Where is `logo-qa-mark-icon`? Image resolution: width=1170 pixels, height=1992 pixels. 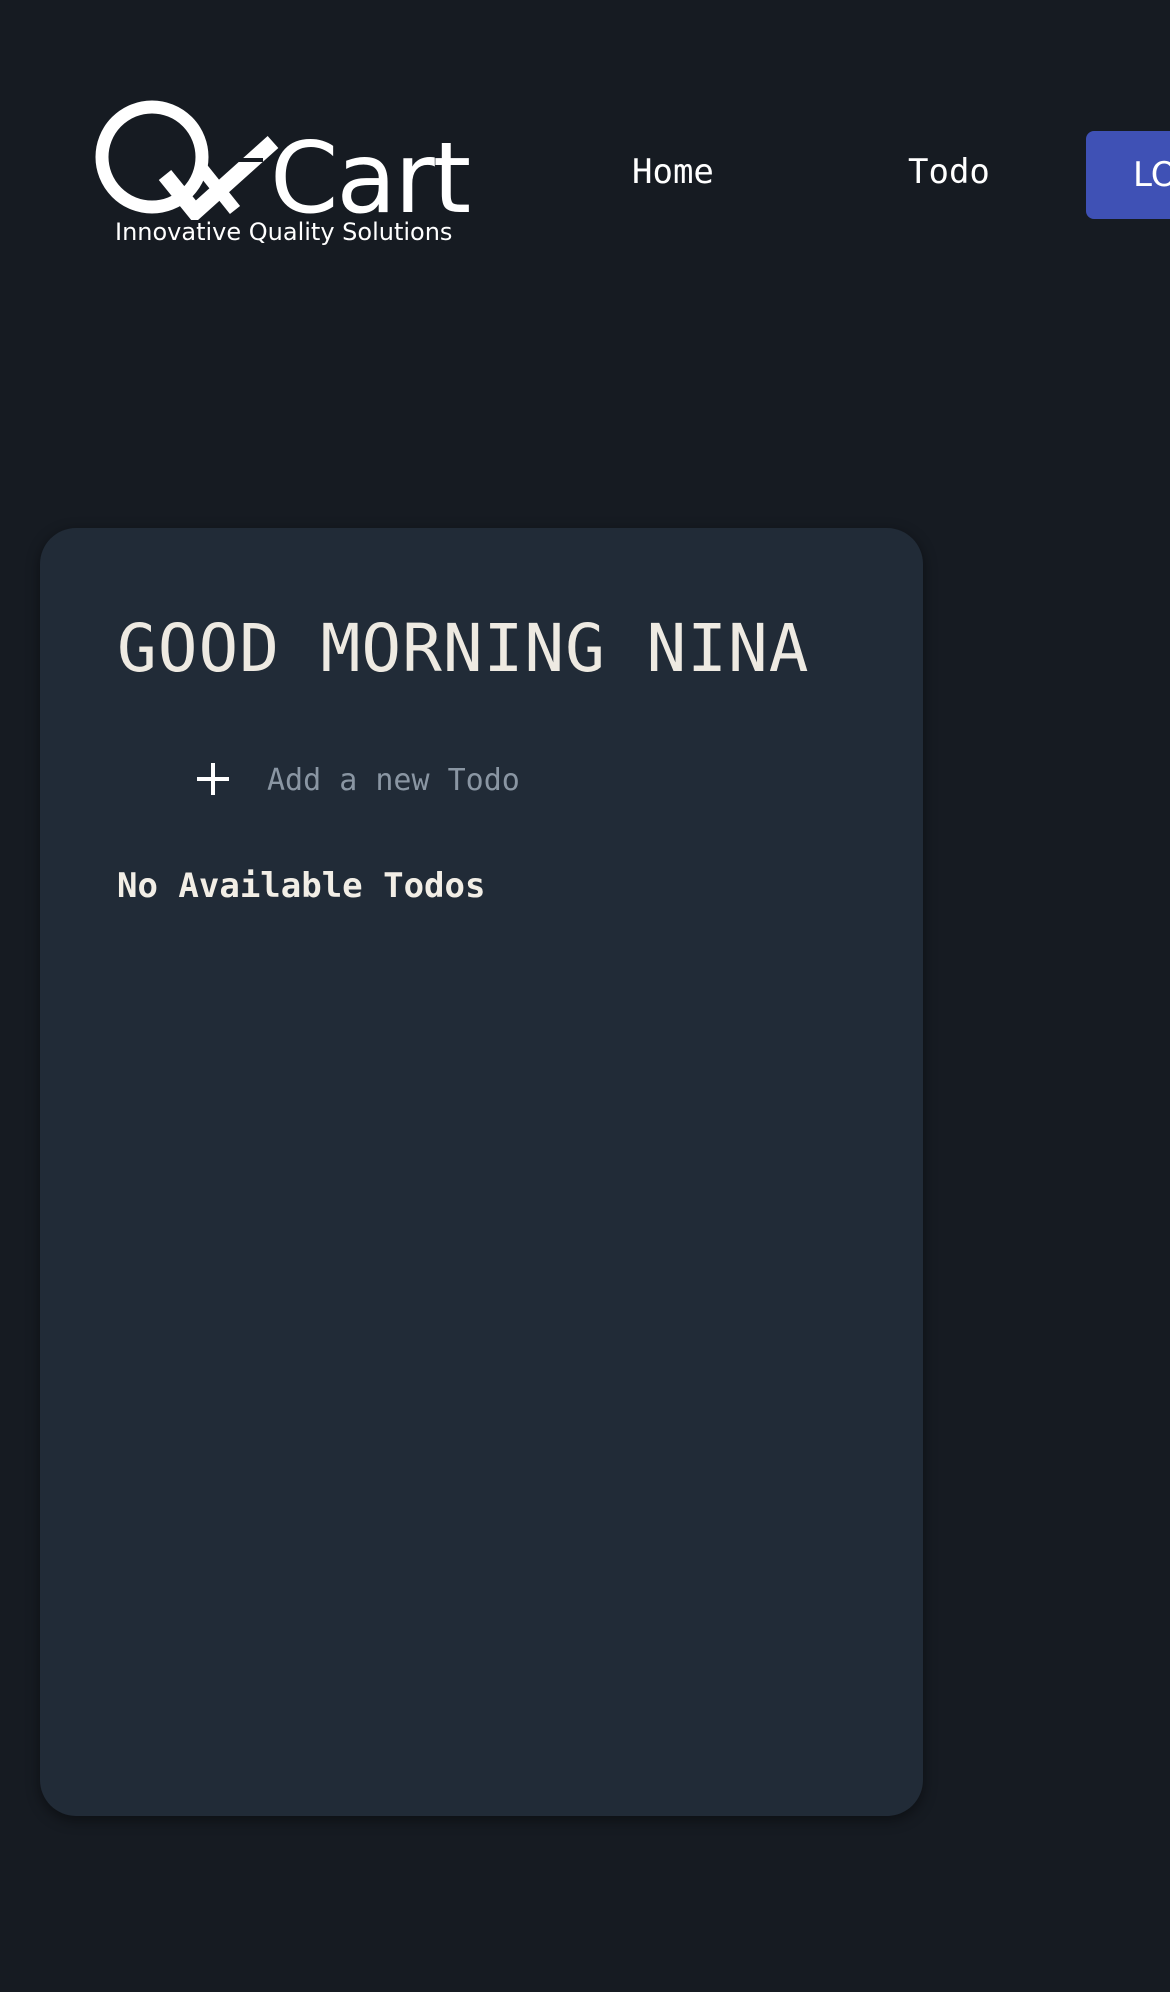
logo-qa-mark-icon is located at coordinates (187, 160).